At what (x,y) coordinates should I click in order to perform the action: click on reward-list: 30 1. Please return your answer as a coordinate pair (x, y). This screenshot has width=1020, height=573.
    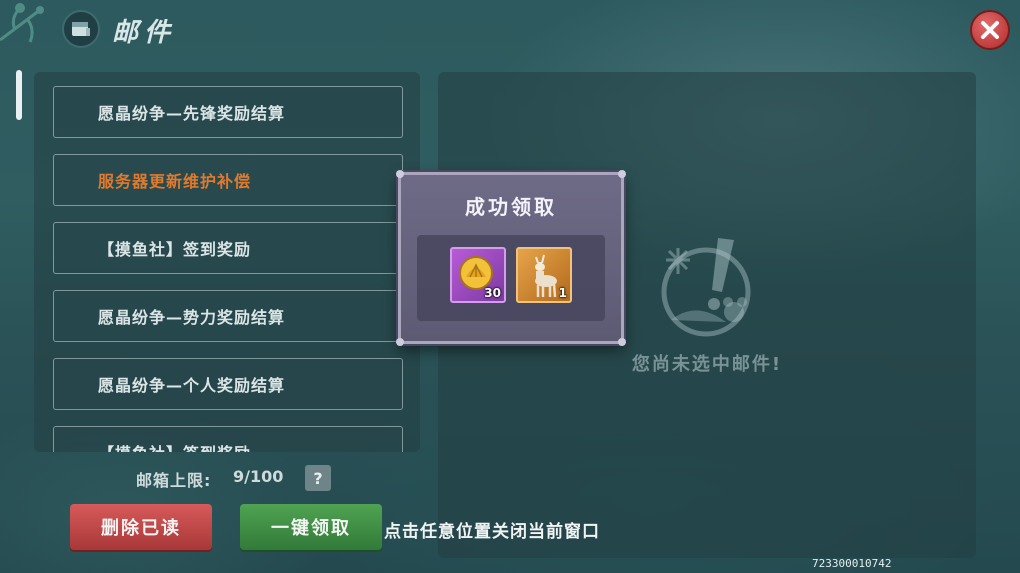
    Looking at the image, I should click on (511, 278).